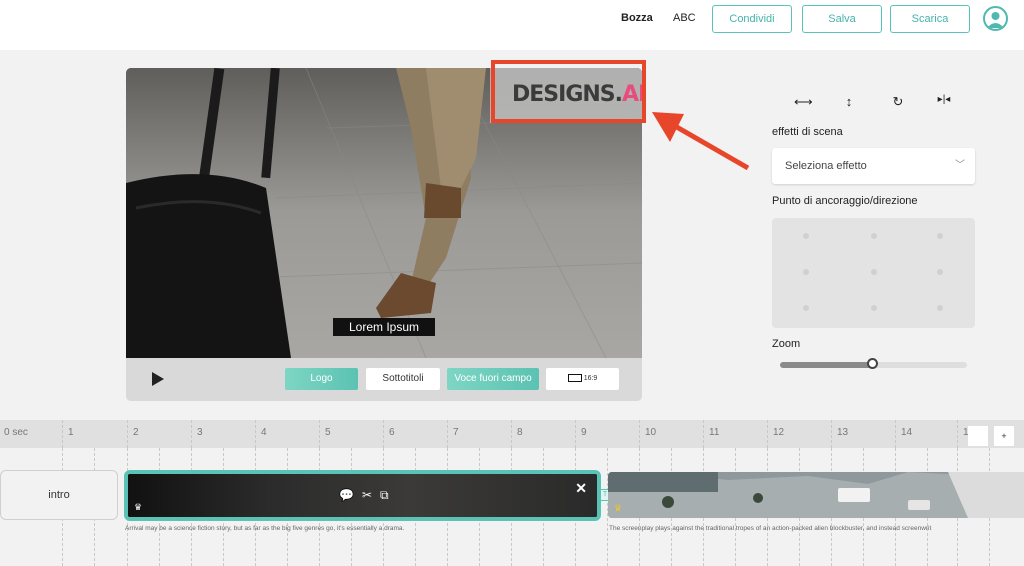 The height and width of the screenshot is (566, 1024). Describe the element at coordinates (849, 103) in the screenshot. I see `flip-vertical-icon: ↕` at that location.